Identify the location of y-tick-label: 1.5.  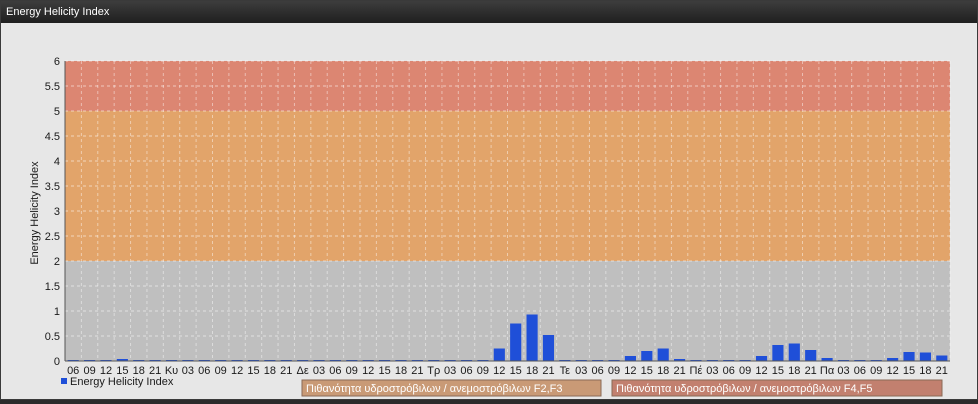
(52, 287).